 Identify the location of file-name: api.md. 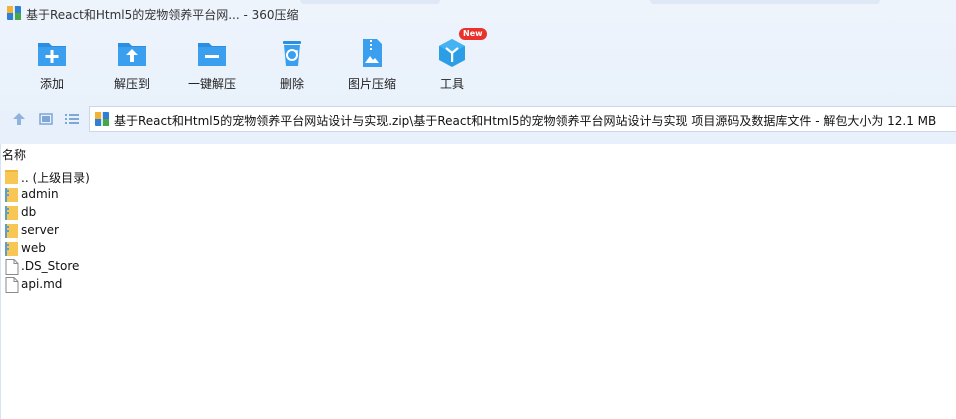
(42, 284).